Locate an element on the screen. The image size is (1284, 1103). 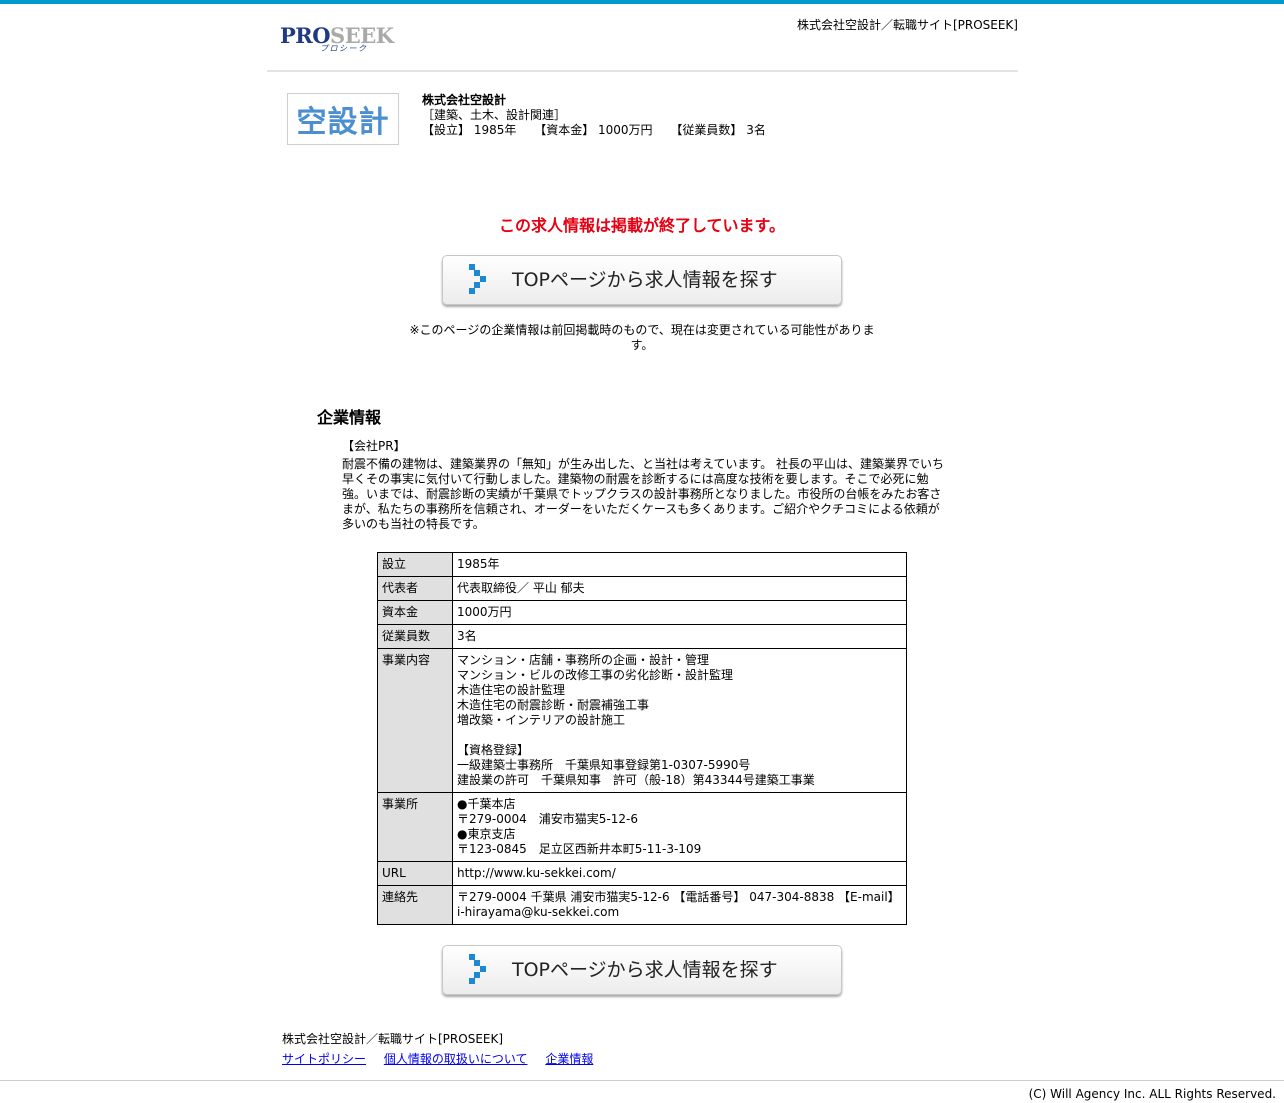
footer-site-title: 株式会社空設計／転職サイト[PROSEEK] is located at coordinates (393, 1039).